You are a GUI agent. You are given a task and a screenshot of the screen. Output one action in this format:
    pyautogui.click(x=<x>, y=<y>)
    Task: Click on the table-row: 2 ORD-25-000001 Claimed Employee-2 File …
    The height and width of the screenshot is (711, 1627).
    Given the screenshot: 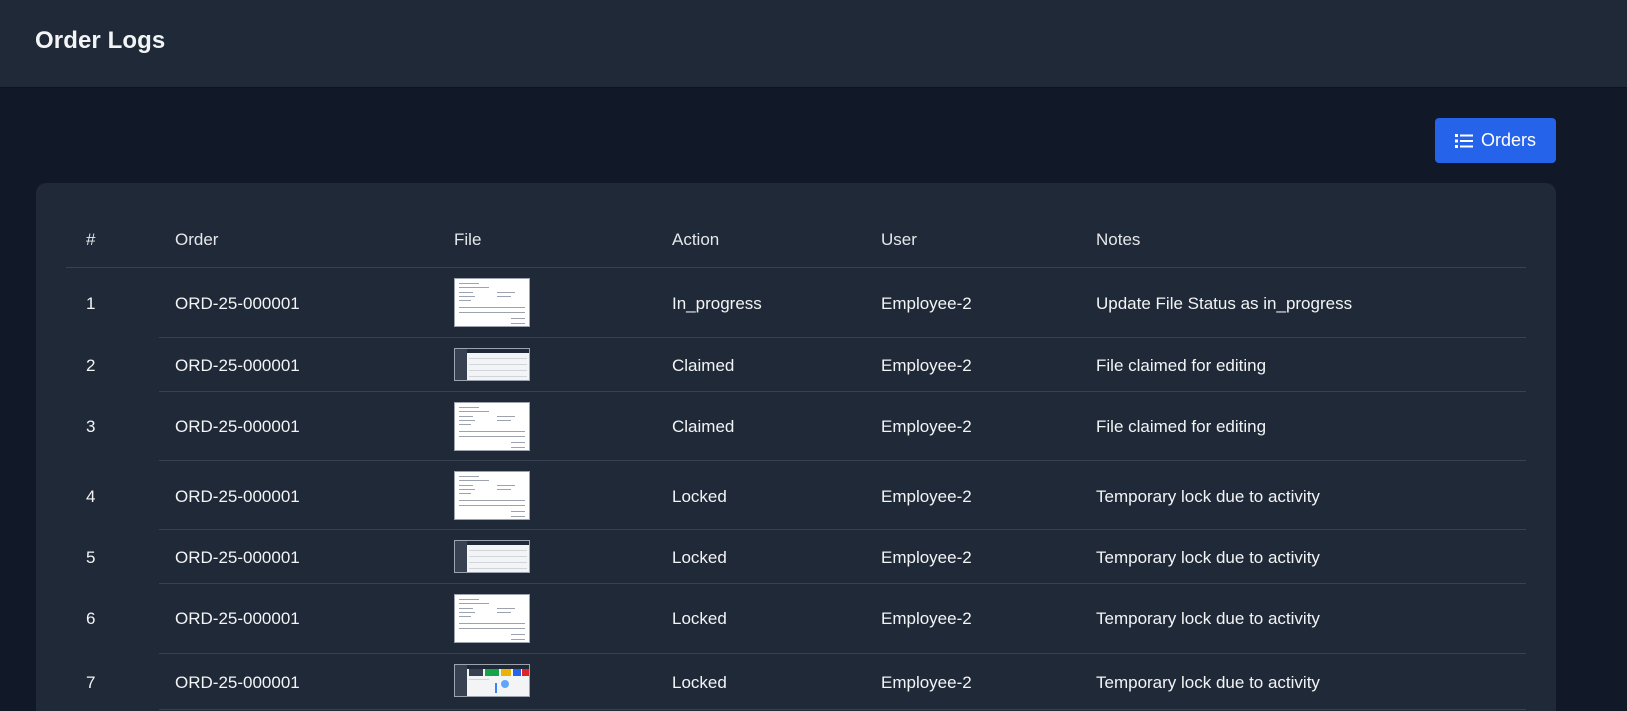 What is the action you would take?
    pyautogui.click(x=796, y=365)
    